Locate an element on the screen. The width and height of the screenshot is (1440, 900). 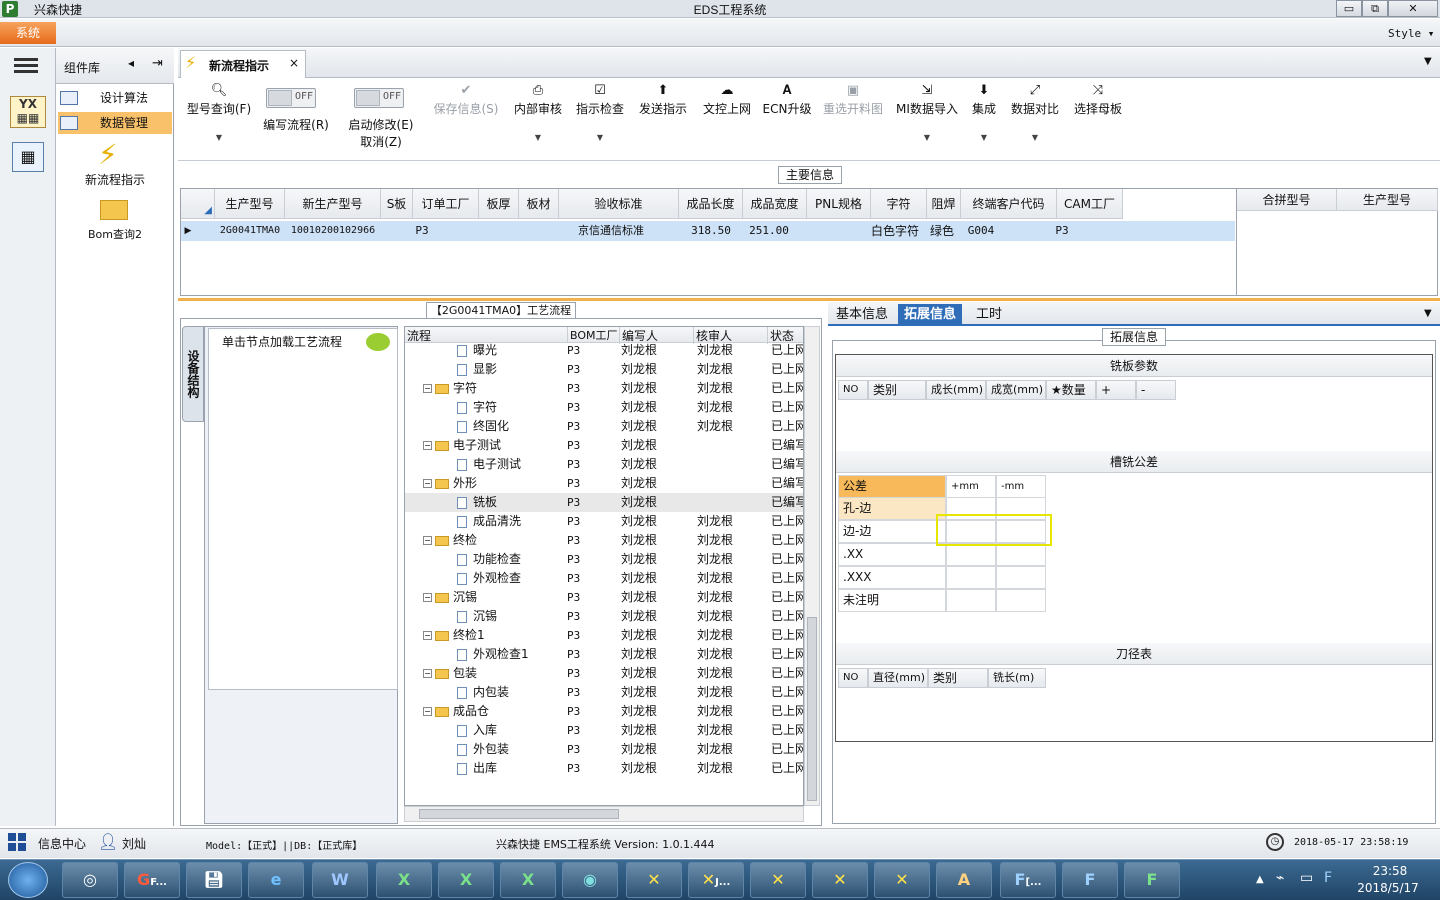
doc-upload-button: ☁ 文控上网 is located at coordinates (727, 99).